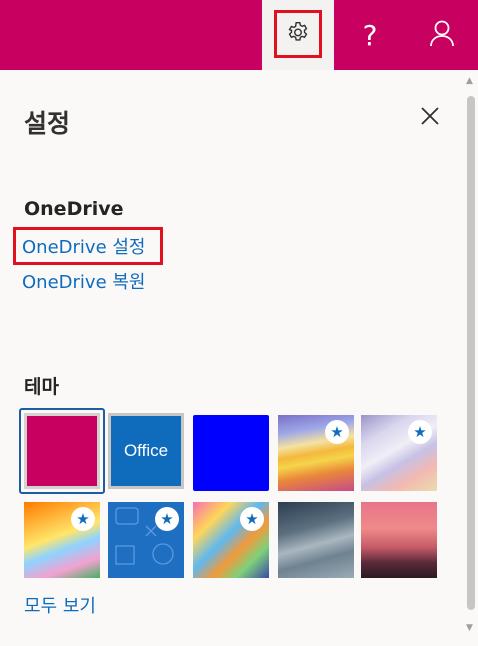  What do you see at coordinates (399, 540) in the screenshot?
I see `theme-tile-palm-sunset` at bounding box center [399, 540].